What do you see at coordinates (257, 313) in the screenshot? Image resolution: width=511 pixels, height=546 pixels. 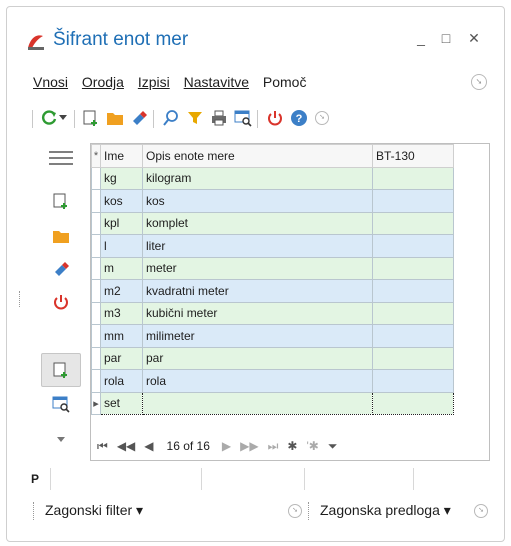 I see `cell-opis: kubični meter` at bounding box center [257, 313].